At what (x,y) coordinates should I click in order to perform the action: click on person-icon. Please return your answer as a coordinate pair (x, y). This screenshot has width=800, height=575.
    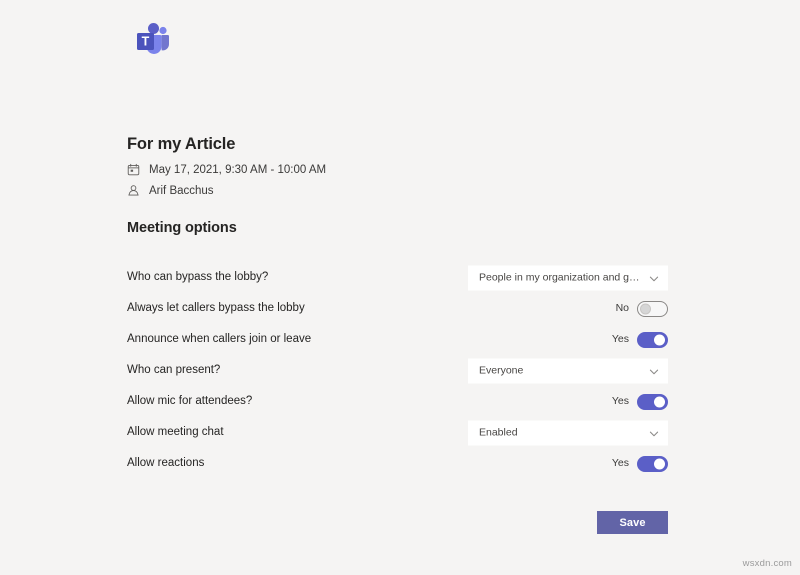
    Looking at the image, I should click on (133, 190).